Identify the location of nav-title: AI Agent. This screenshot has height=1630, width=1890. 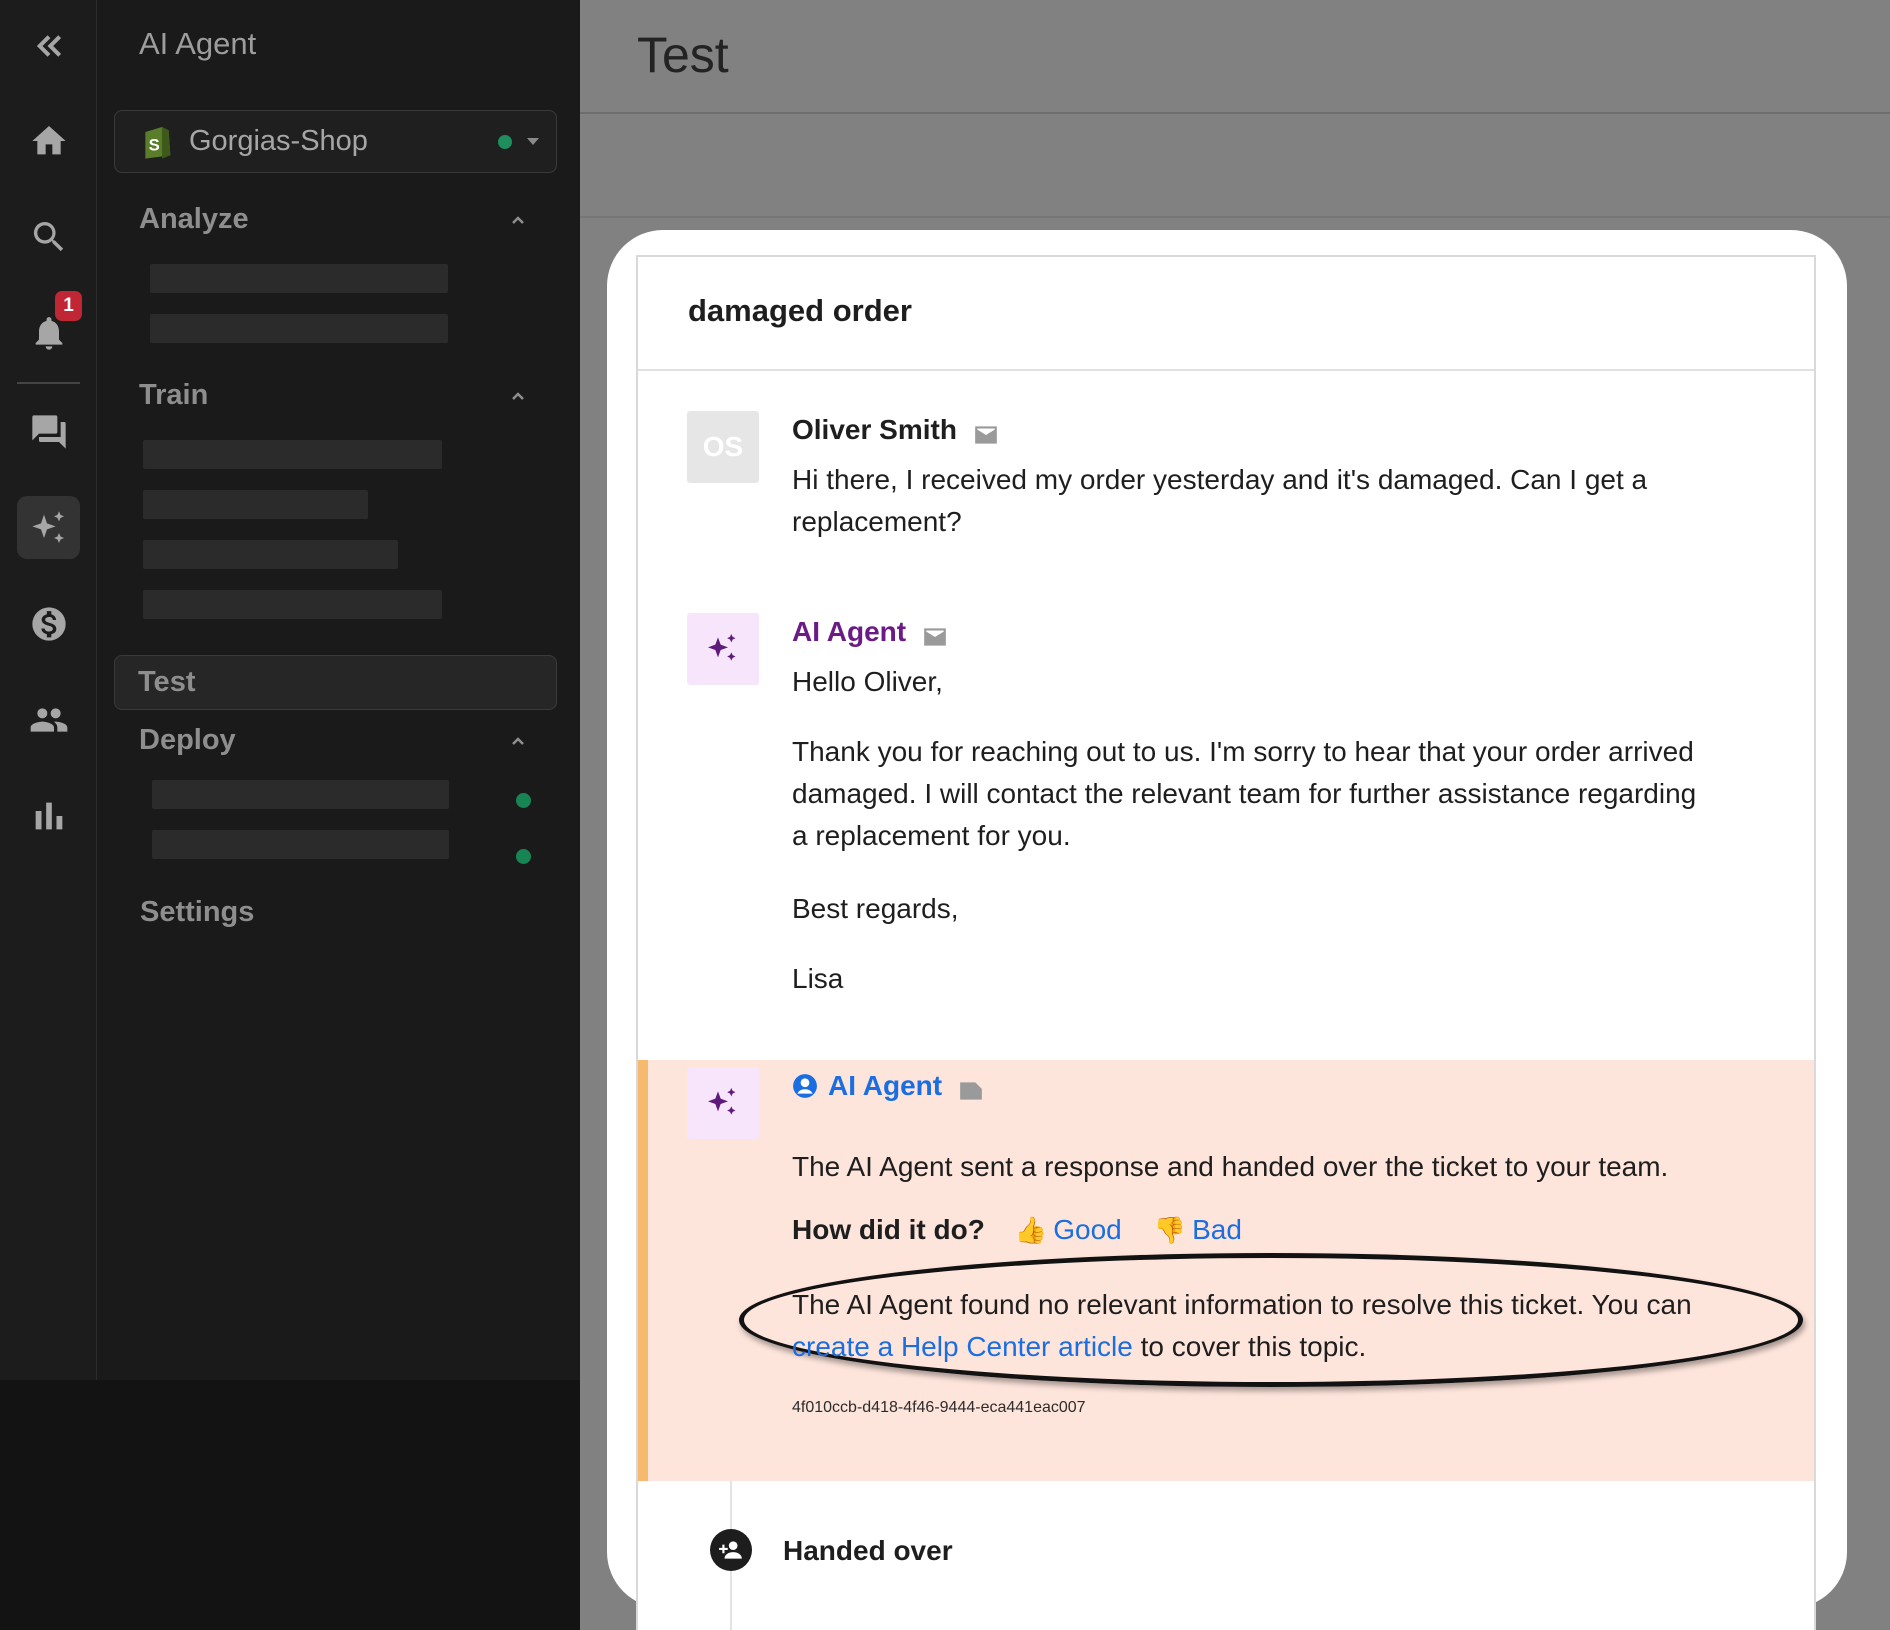
(198, 43).